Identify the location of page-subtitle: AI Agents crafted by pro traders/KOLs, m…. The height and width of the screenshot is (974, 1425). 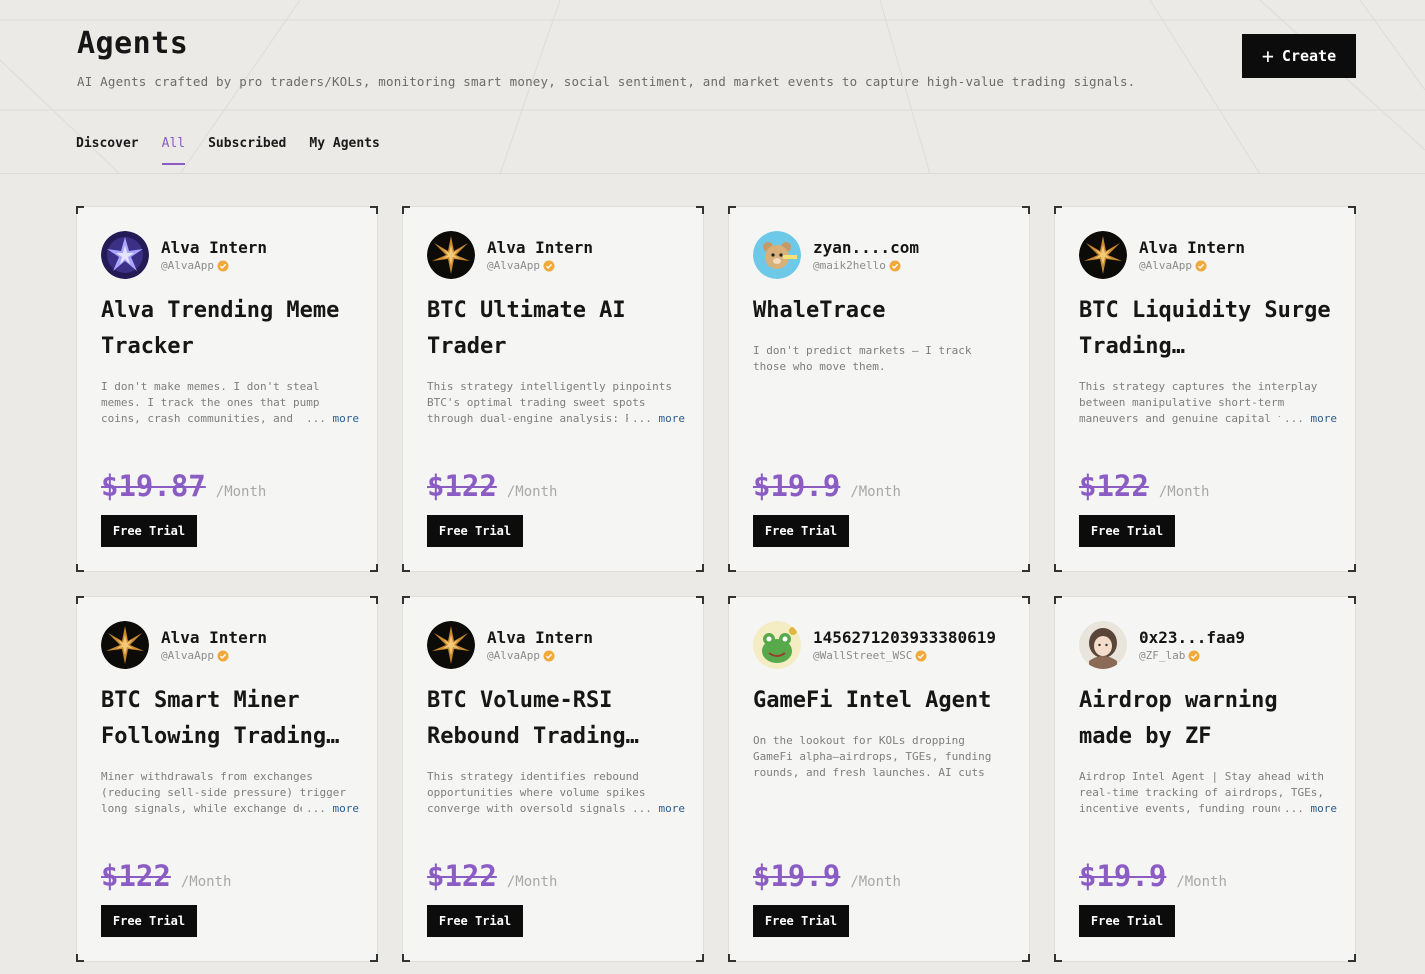
(606, 81).